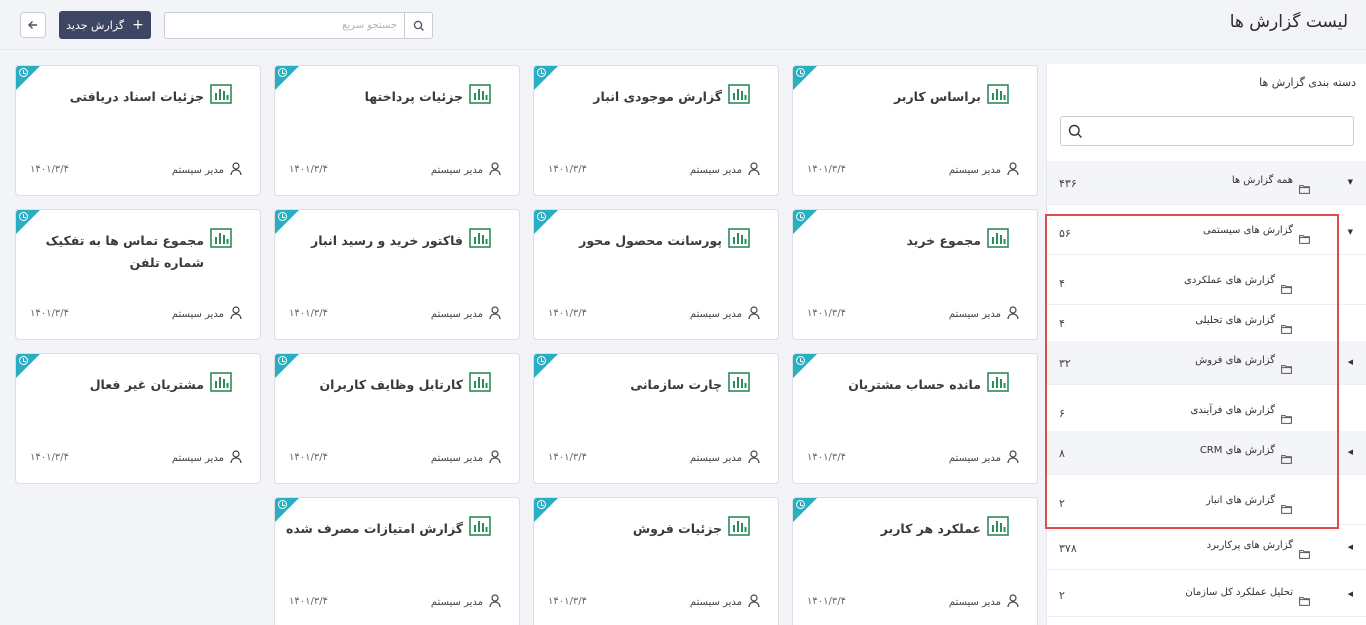 The image size is (1366, 625). I want to click on new-report-button: + گزارش جدید, so click(105, 25).